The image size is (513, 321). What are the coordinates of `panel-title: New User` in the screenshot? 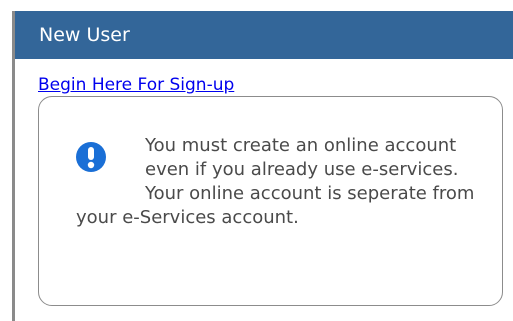 It's located at (84, 35).